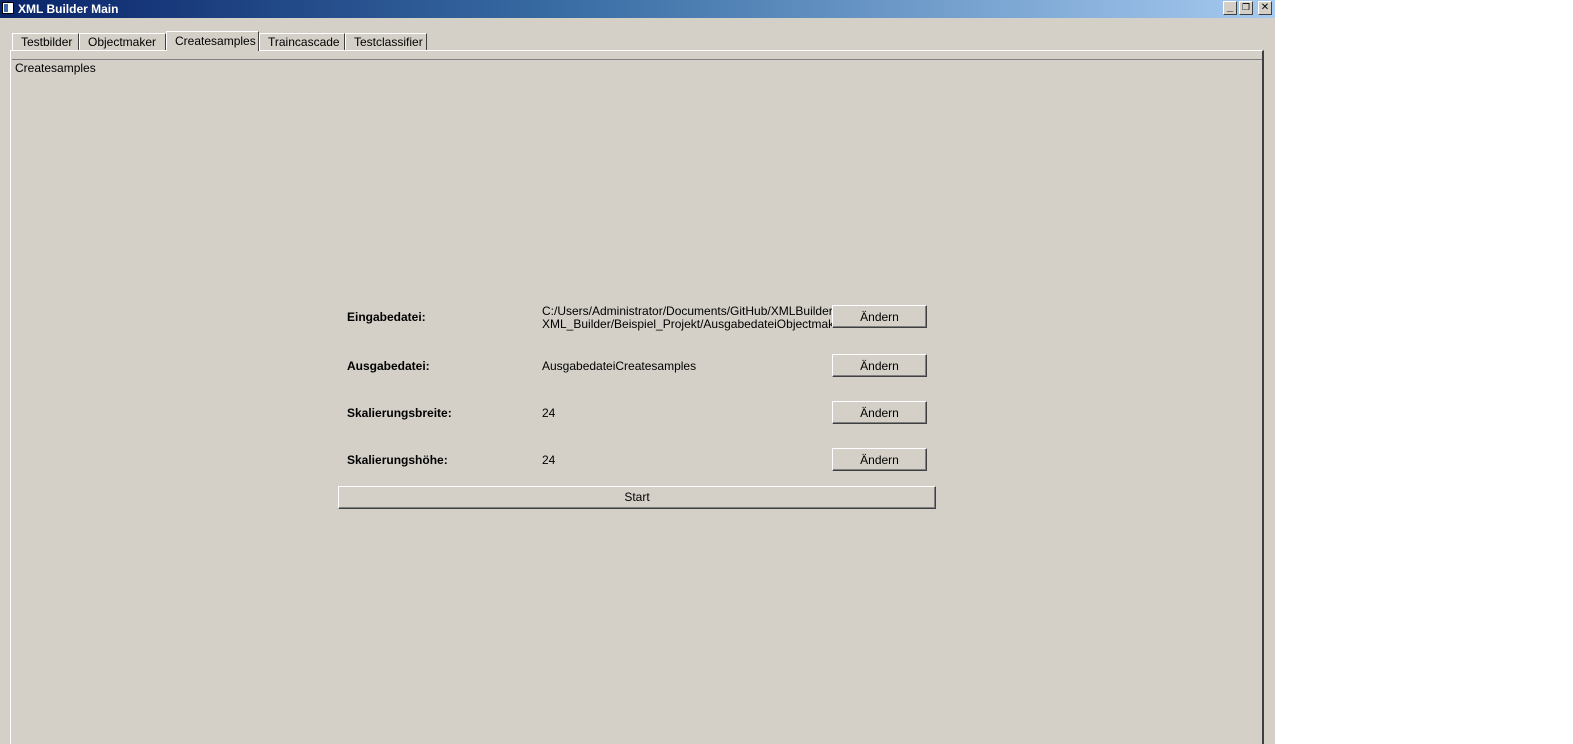 The width and height of the screenshot is (1573, 744). What do you see at coordinates (637, 9) in the screenshot?
I see `title-bar: XML Builder Main _ ❐ ✕` at bounding box center [637, 9].